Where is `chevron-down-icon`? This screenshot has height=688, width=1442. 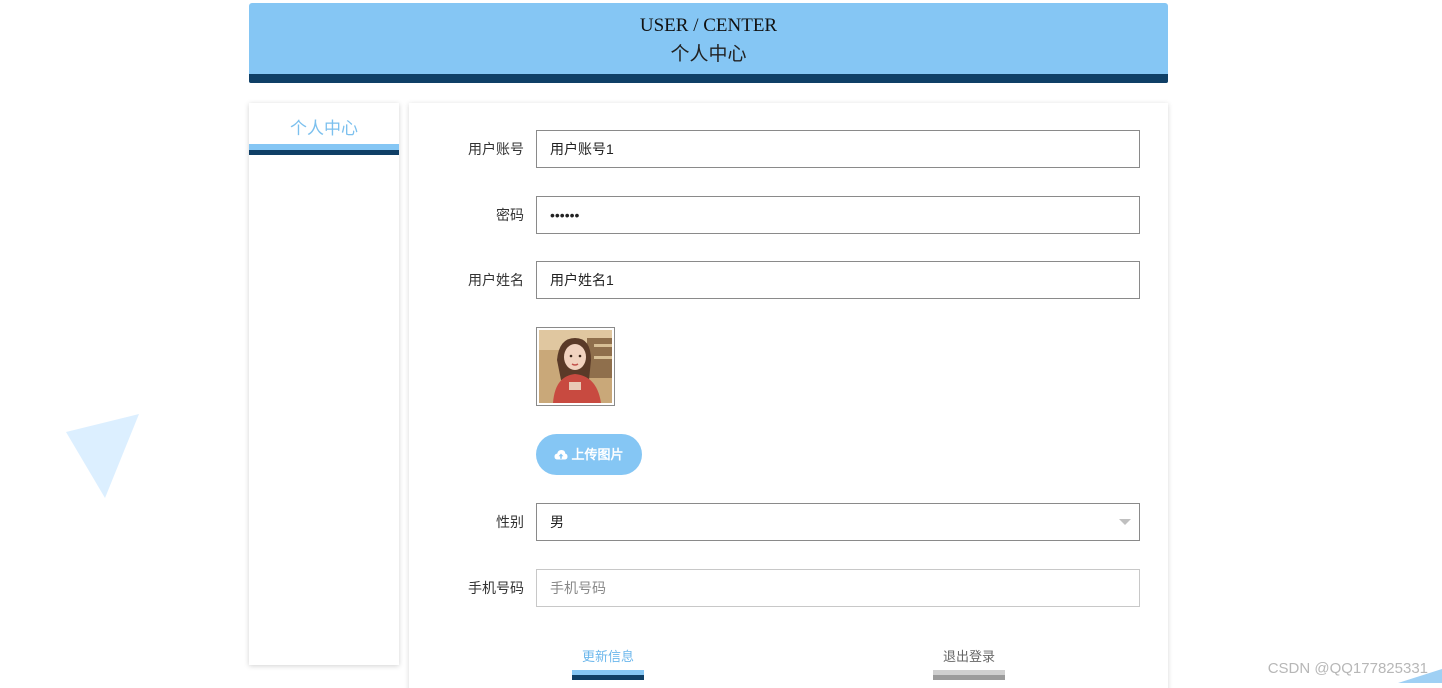
chevron-down-icon is located at coordinates (1125, 522).